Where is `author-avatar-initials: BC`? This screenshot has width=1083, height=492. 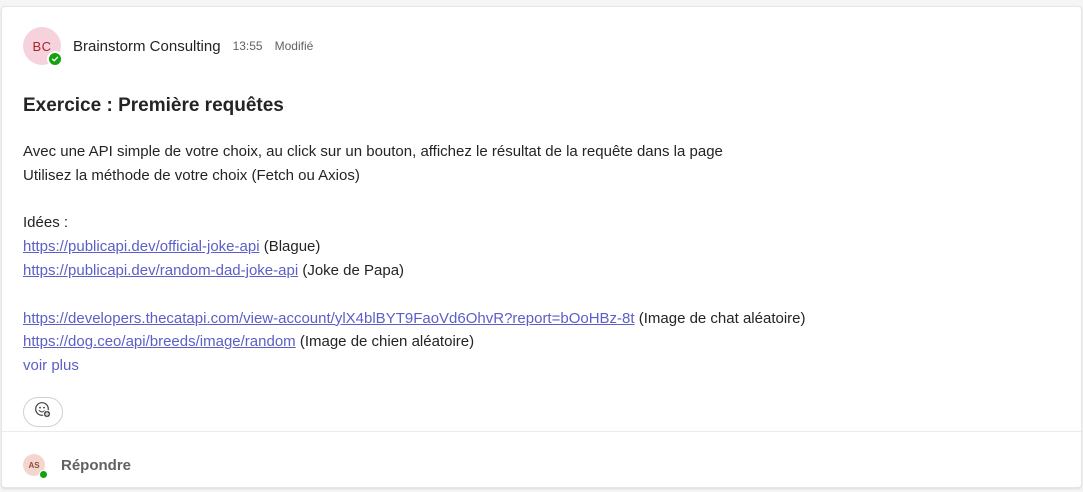 author-avatar-initials: BC is located at coordinates (42, 46).